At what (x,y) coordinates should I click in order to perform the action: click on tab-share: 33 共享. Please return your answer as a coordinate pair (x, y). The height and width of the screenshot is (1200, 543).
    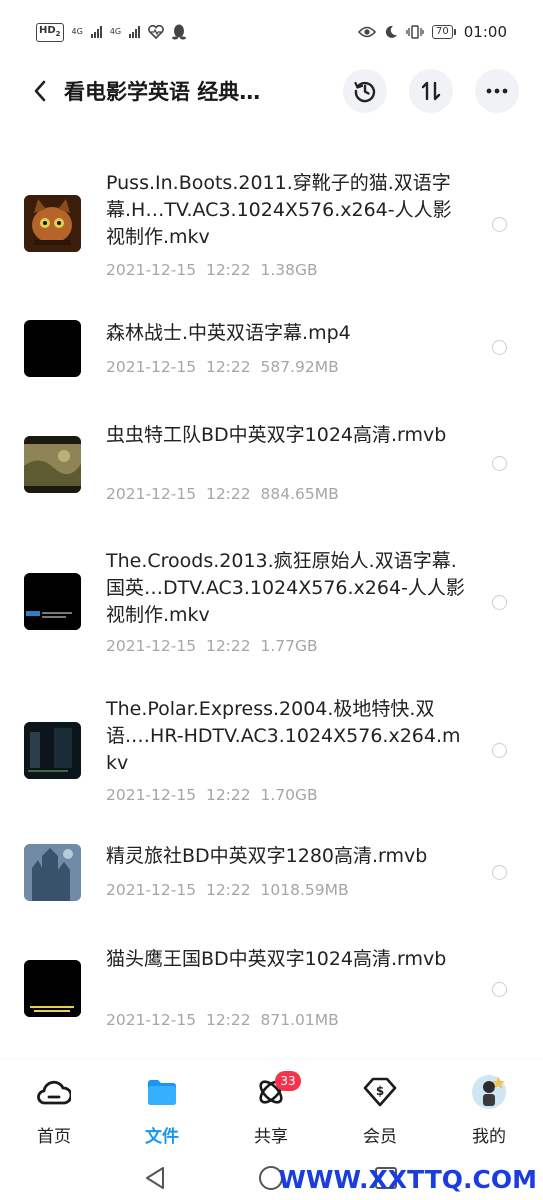
    Looking at the image, I should click on (271, 1109).